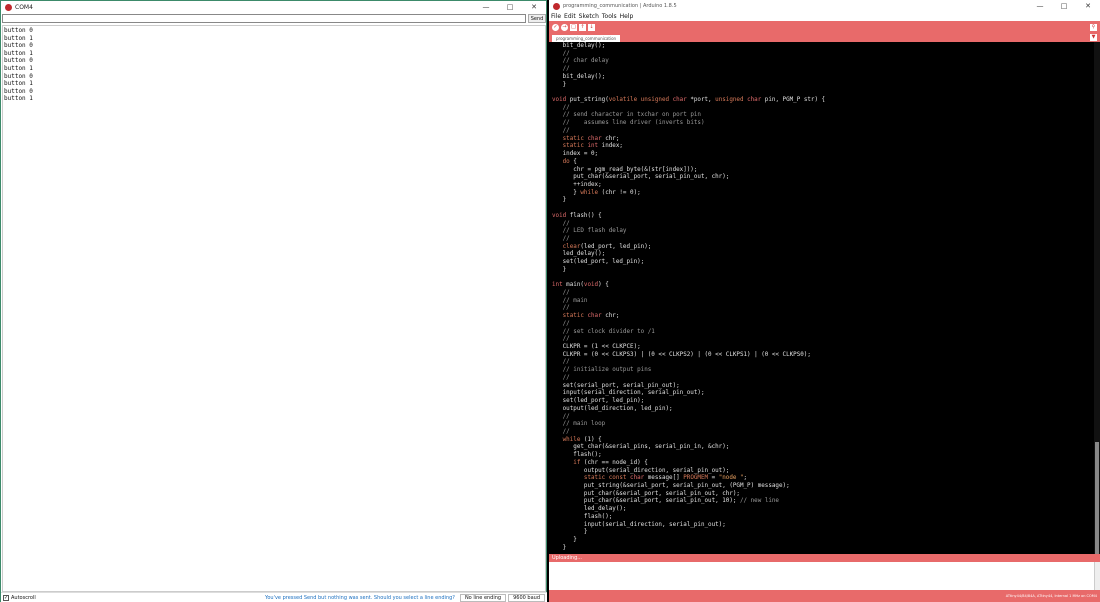  What do you see at coordinates (591, 316) in the screenshot?
I see `code-line: static char chr;` at bounding box center [591, 316].